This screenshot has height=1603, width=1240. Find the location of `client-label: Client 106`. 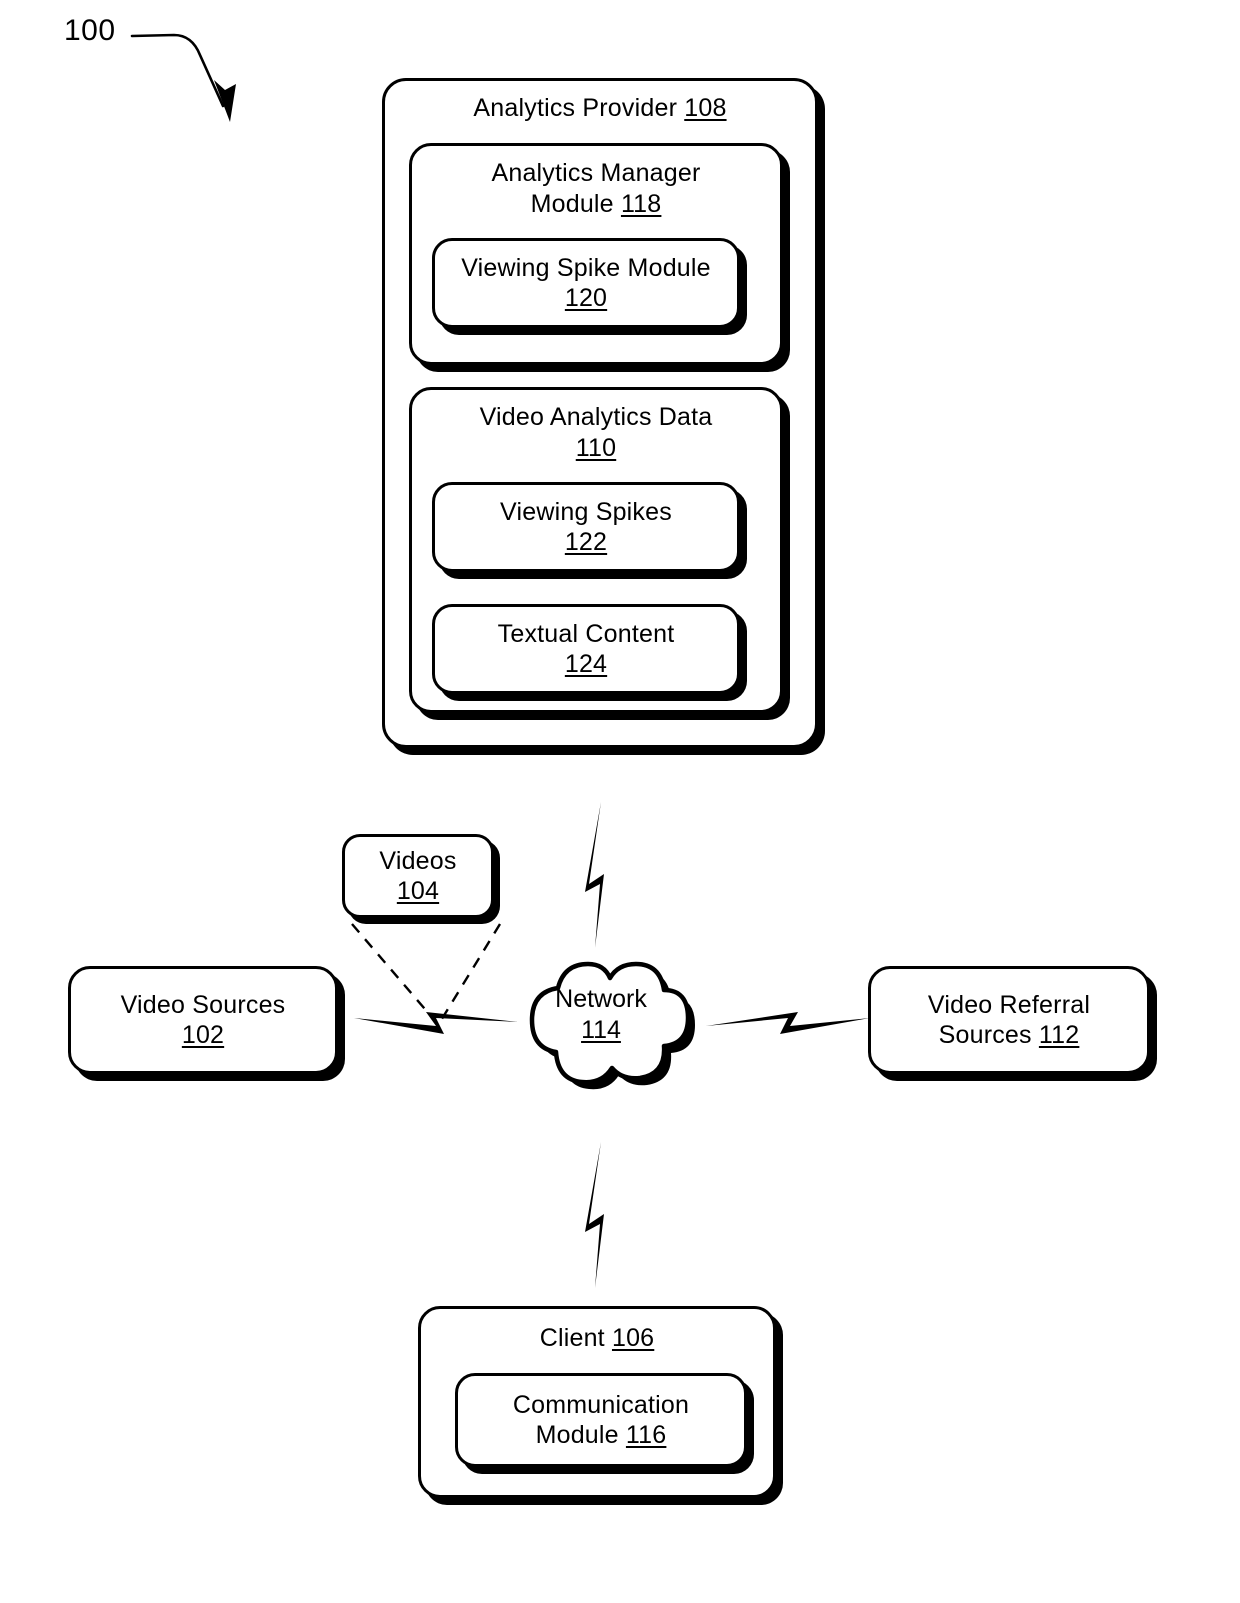

client-label: Client 106 is located at coordinates (597, 1338).